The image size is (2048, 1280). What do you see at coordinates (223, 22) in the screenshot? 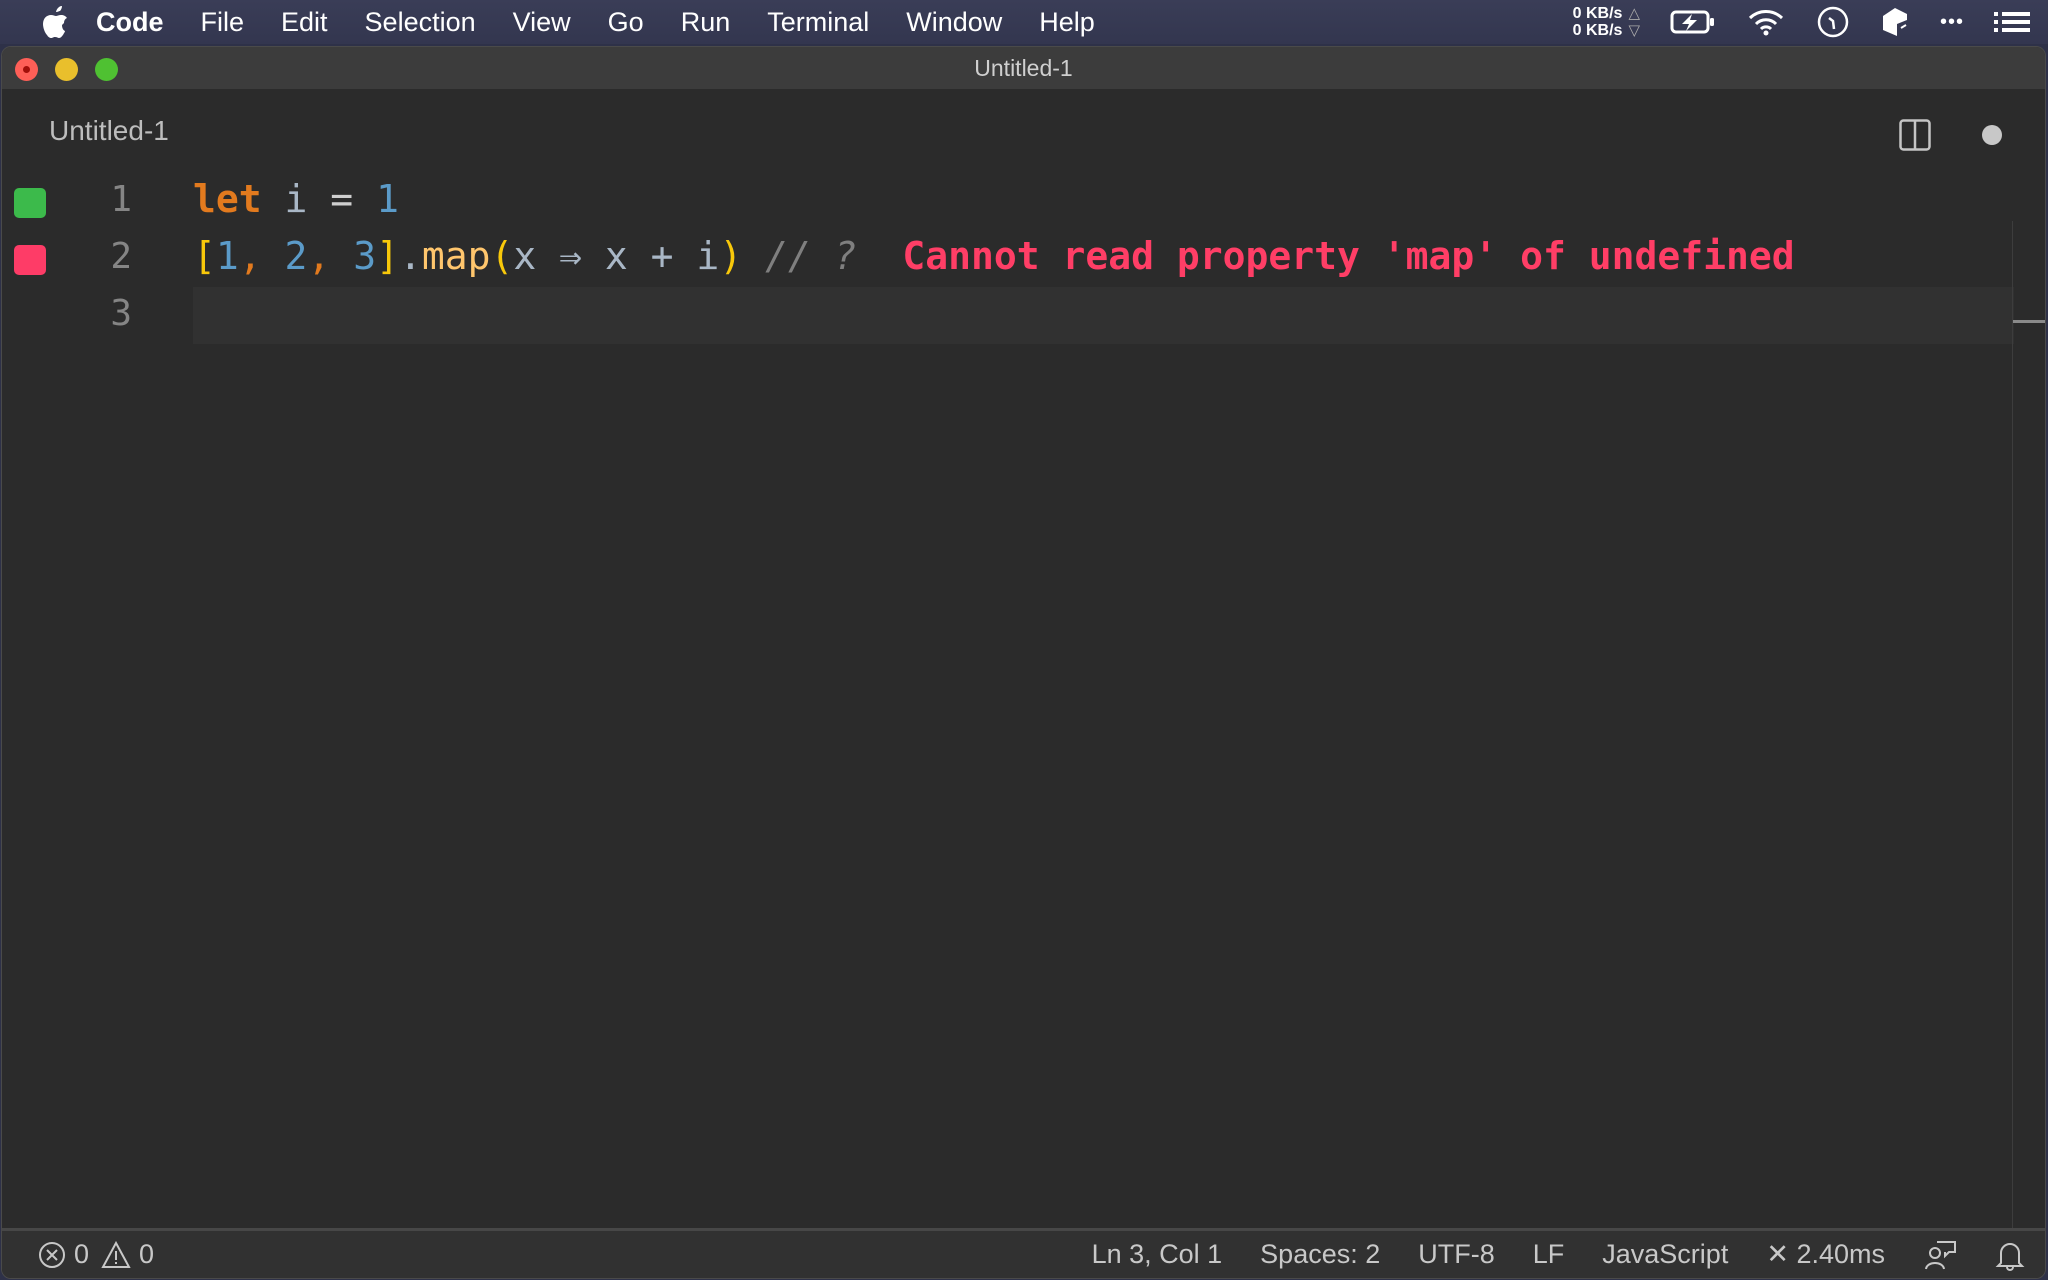
I see `menu-file: File` at bounding box center [223, 22].